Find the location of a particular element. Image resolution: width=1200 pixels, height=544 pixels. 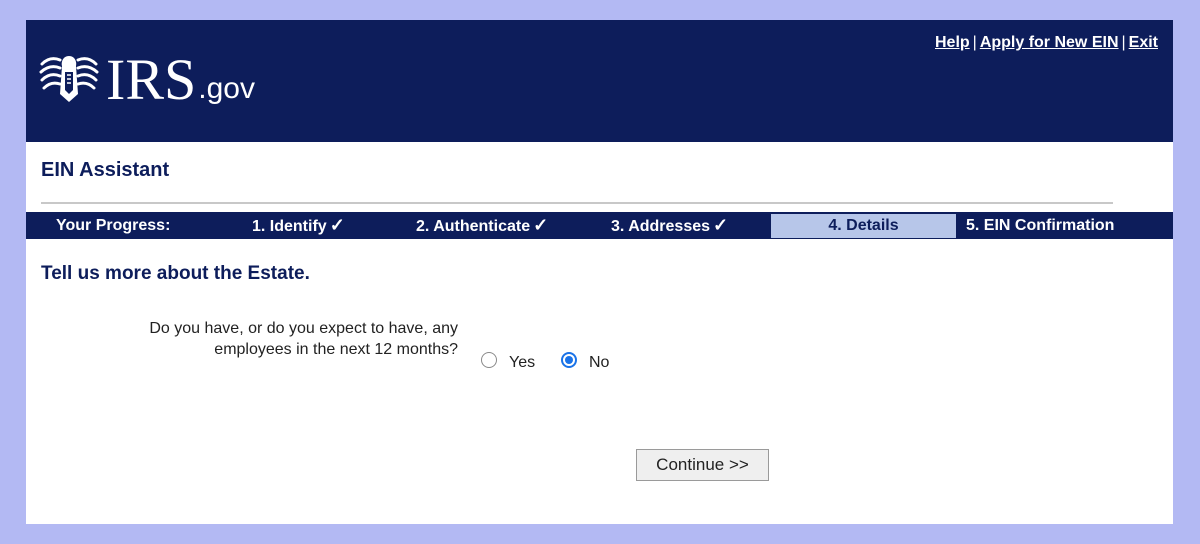

title-divider is located at coordinates (577, 203).